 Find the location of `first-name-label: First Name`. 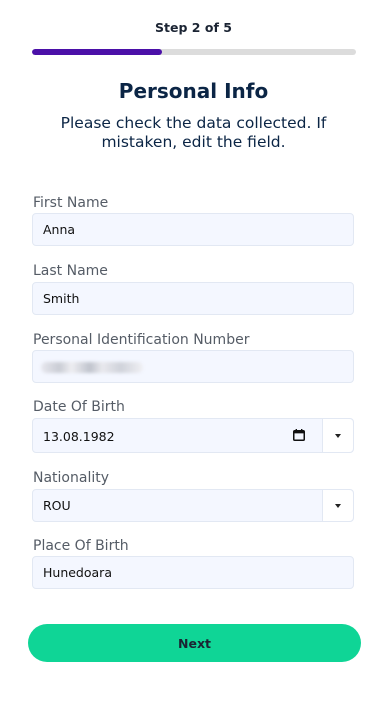

first-name-label: First Name is located at coordinates (71, 203).